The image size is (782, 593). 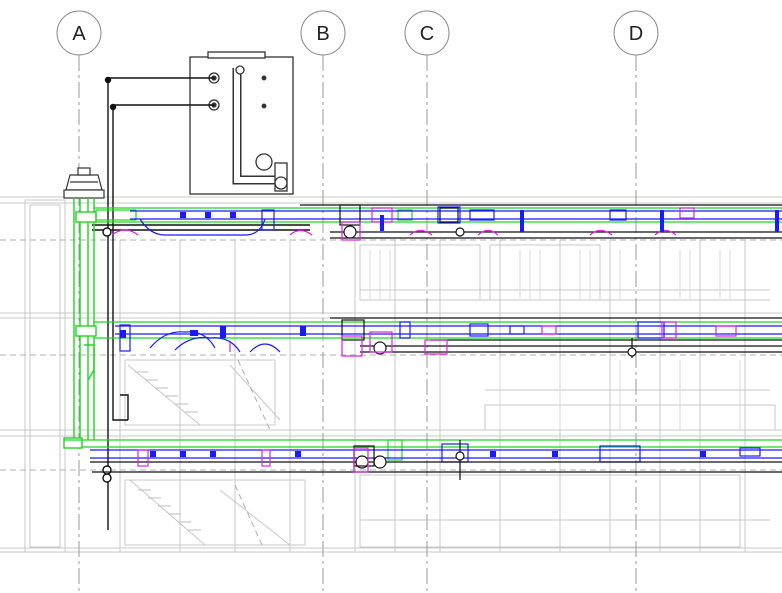 I want to click on exhaust-fan-hood-icon, so click(x=84, y=183).